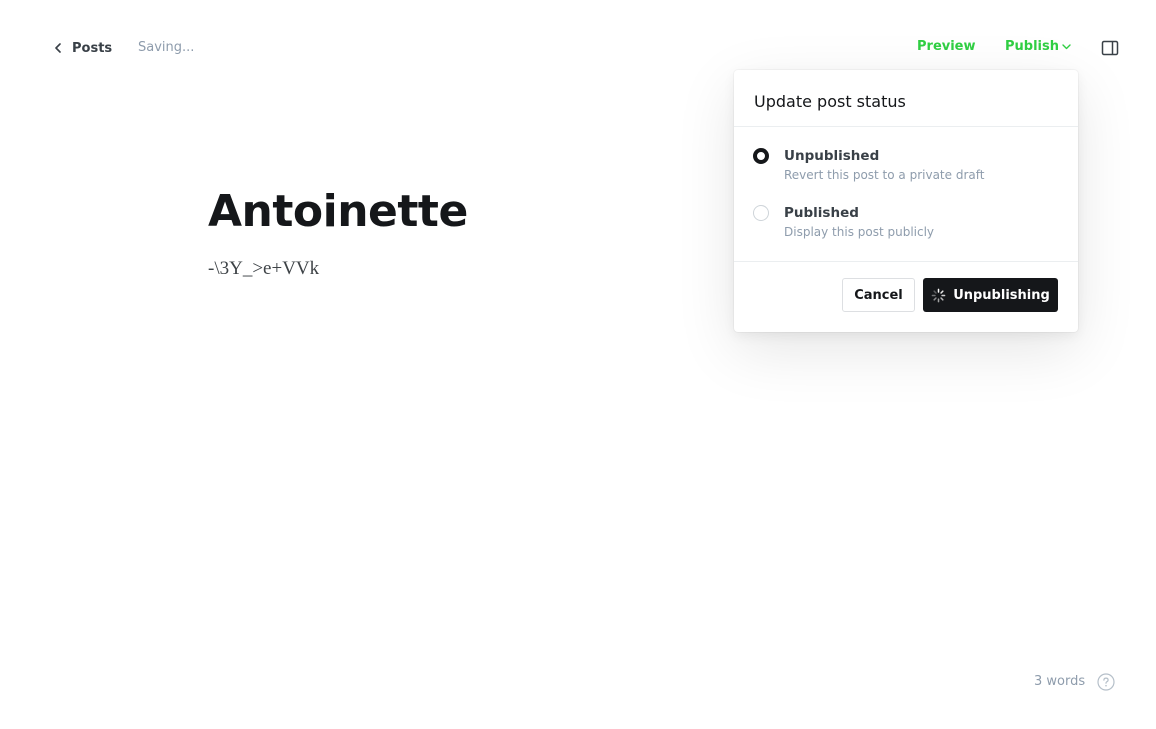 The height and width of the screenshot is (729, 1156). I want to click on popover-header: Update post status, so click(906, 98).